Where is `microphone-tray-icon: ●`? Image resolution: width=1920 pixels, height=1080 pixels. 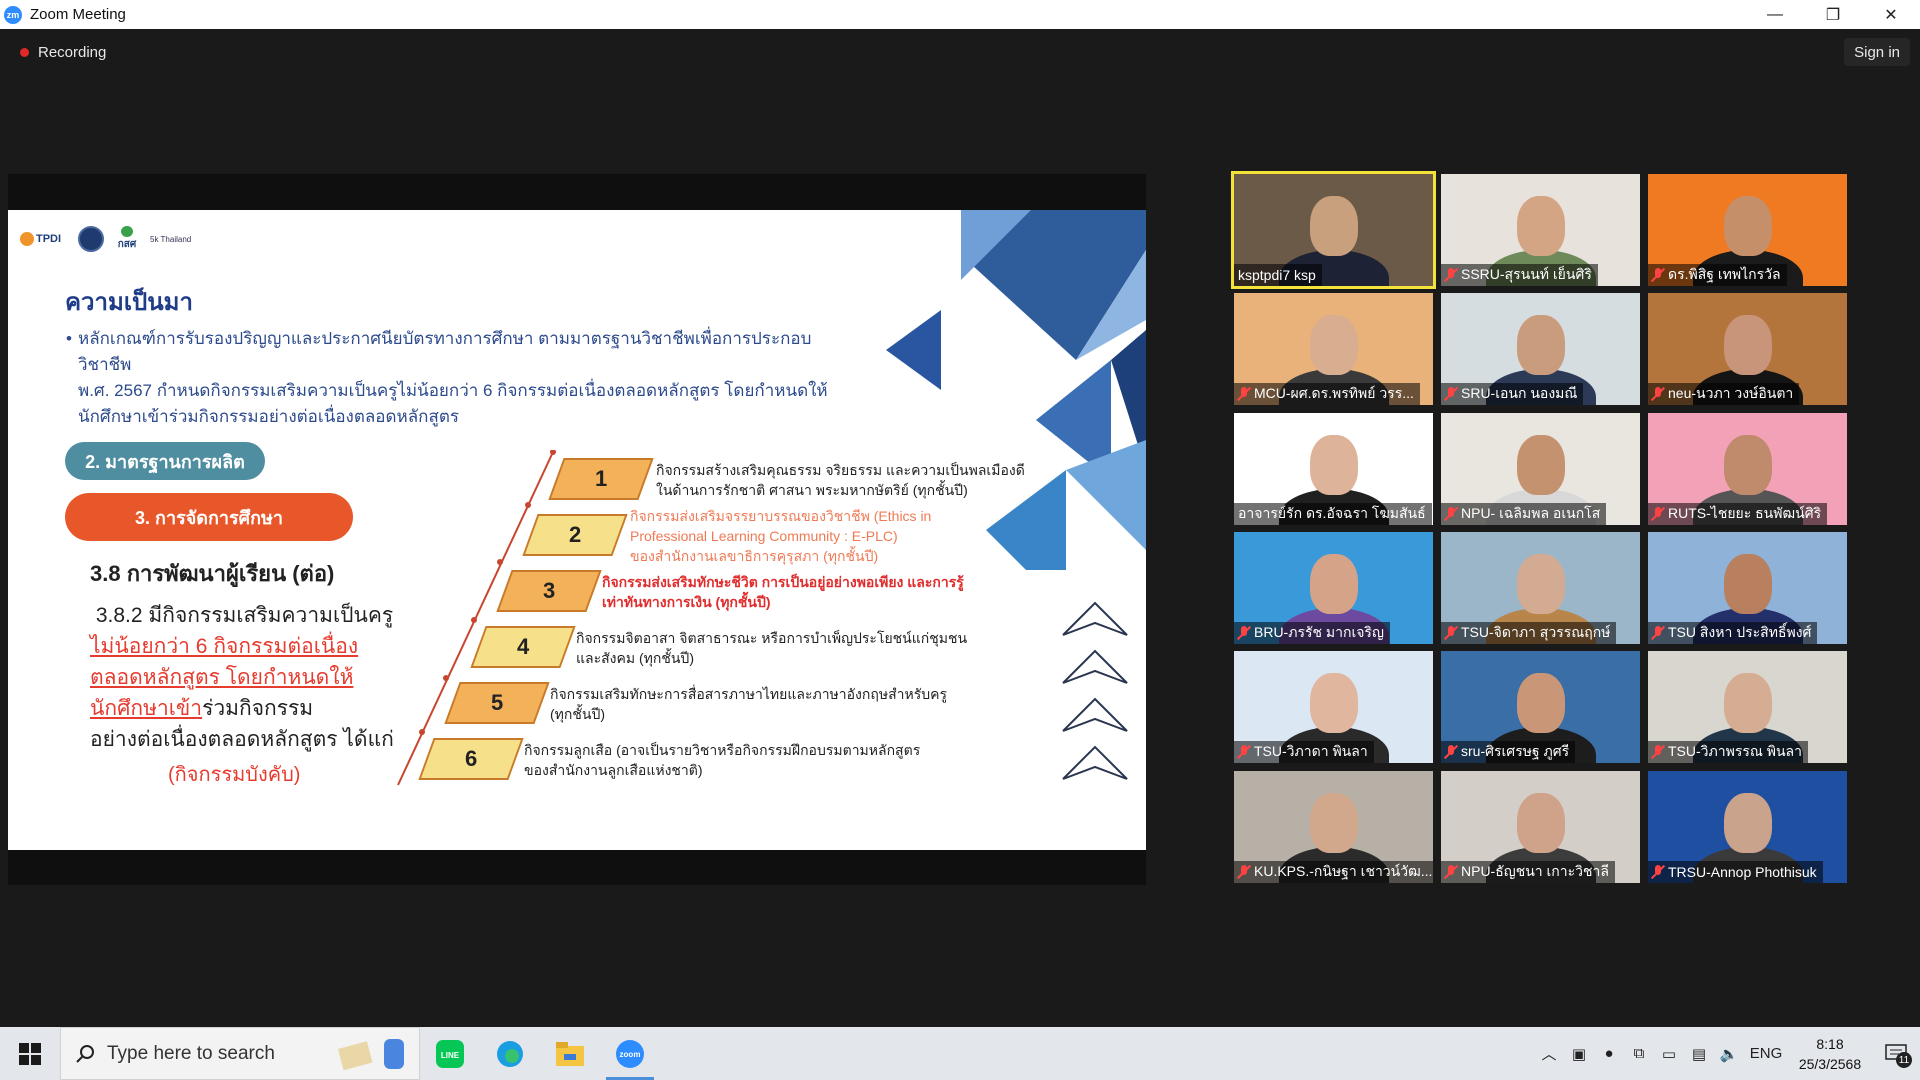 microphone-tray-icon: ● is located at coordinates (1609, 1053).